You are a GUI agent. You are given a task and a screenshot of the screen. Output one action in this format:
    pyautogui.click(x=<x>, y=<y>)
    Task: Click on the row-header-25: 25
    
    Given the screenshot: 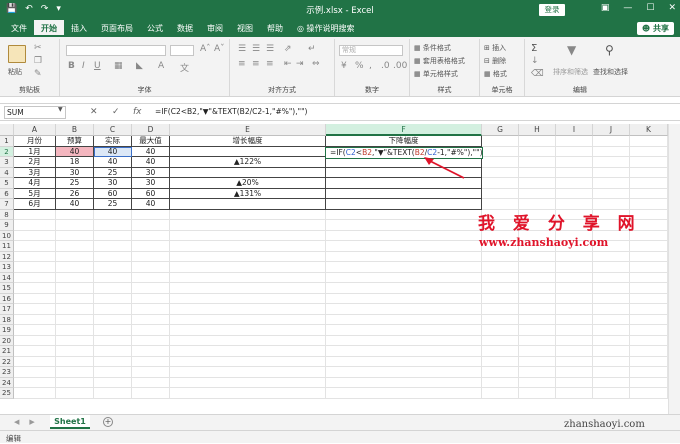 What is the action you would take?
    pyautogui.click(x=7, y=393)
    